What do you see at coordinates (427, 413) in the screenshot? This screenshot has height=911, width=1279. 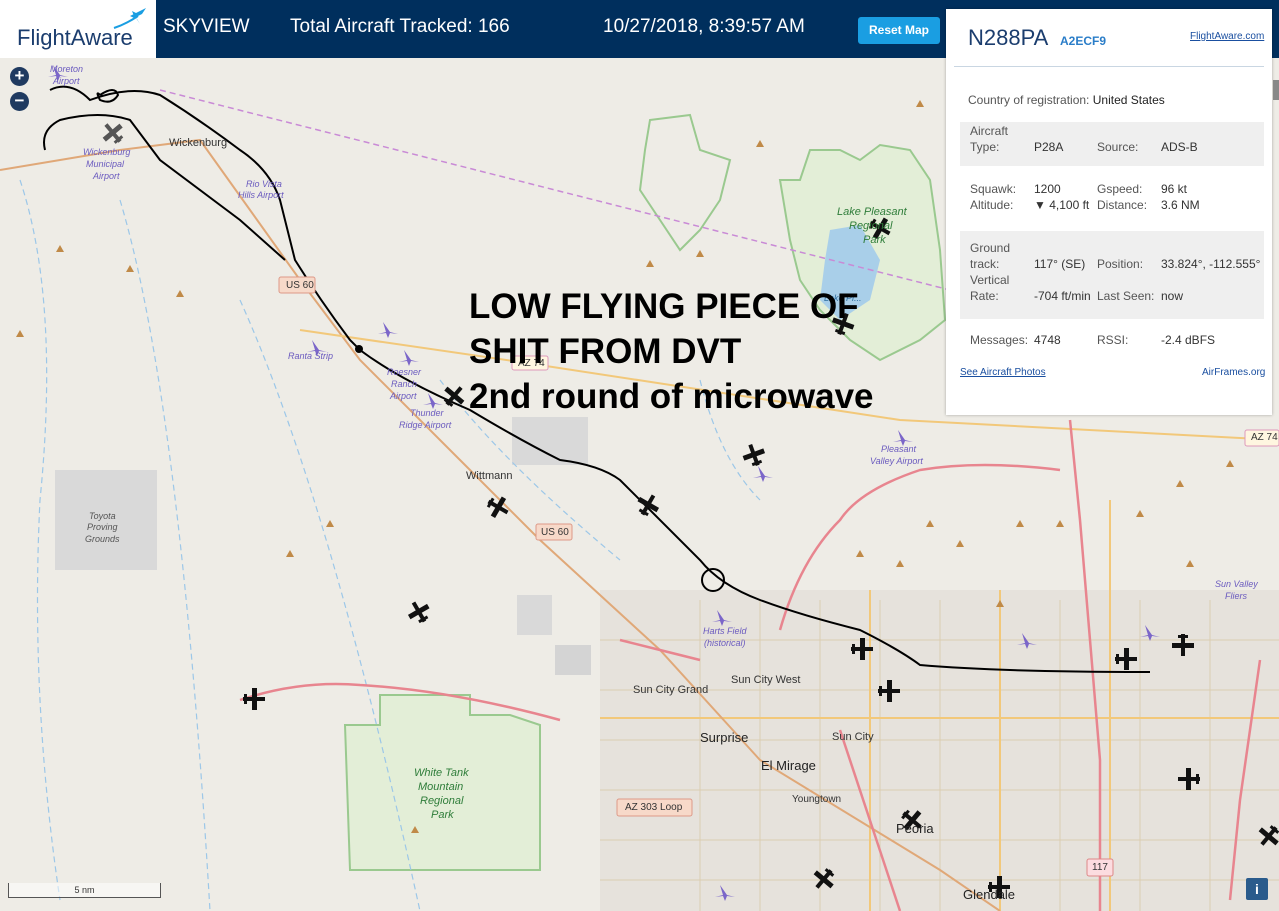 I see `label-thunder-1: Thunder` at bounding box center [427, 413].